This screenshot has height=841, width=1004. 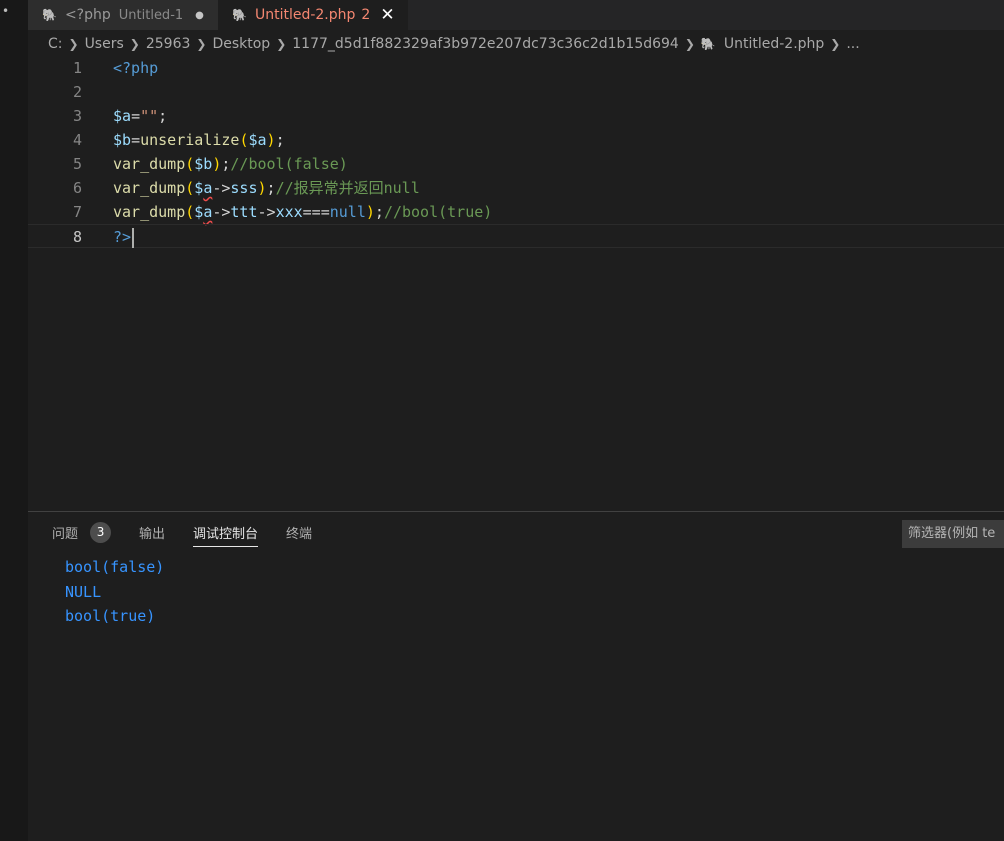 What do you see at coordinates (77, 164) in the screenshot?
I see `line-number: 5` at bounding box center [77, 164].